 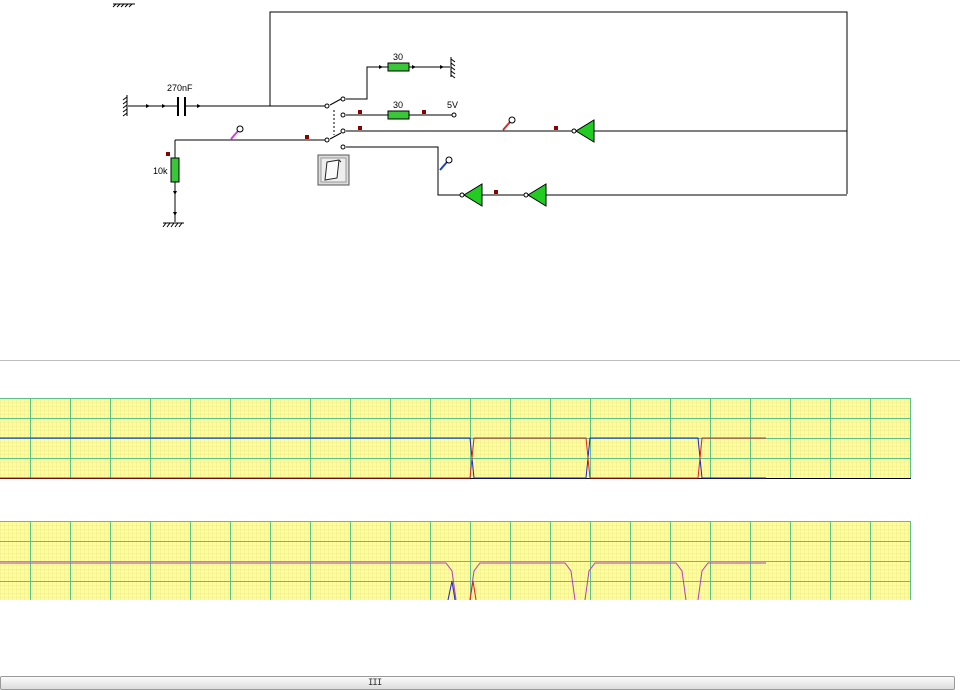 I want to click on scope-minor-grid, so click(x=455, y=560).